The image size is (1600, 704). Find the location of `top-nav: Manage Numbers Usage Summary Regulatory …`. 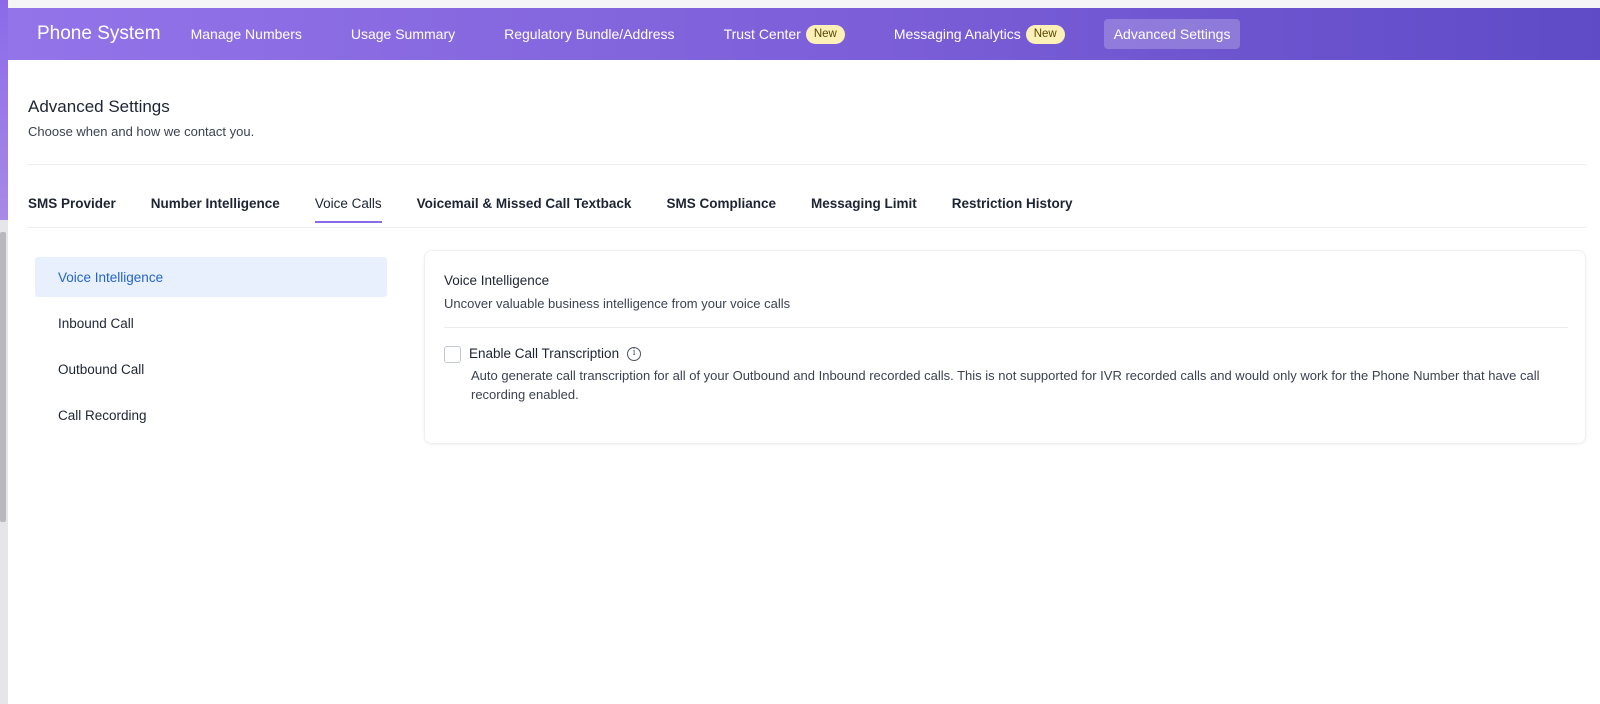

top-nav: Manage Numbers Usage Summary Regulatory … is located at coordinates (711, 34).